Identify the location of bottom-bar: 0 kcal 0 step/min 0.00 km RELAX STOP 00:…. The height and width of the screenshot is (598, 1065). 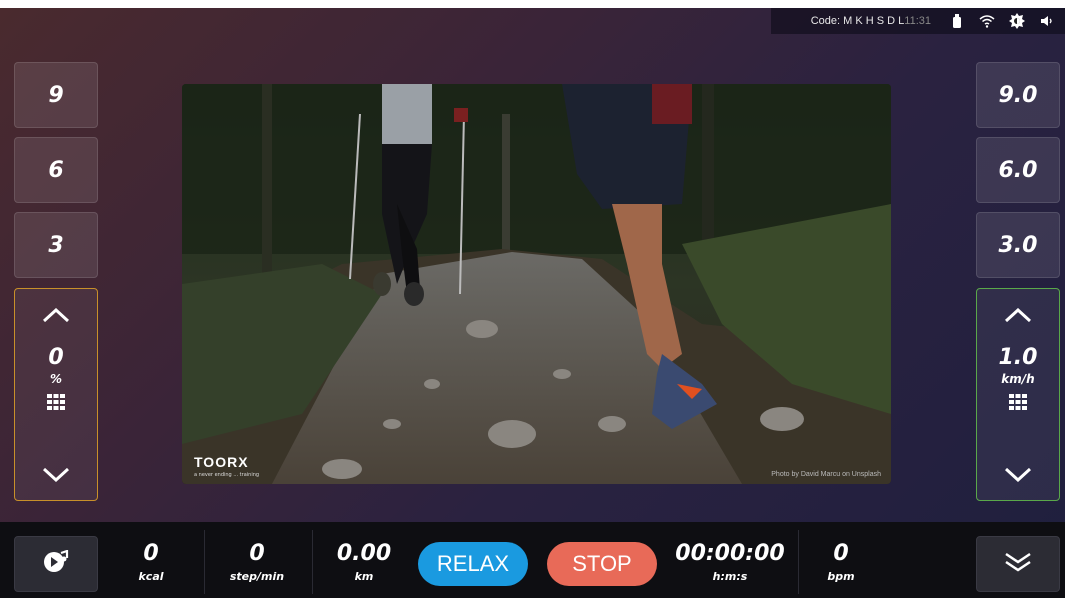
(532, 560).